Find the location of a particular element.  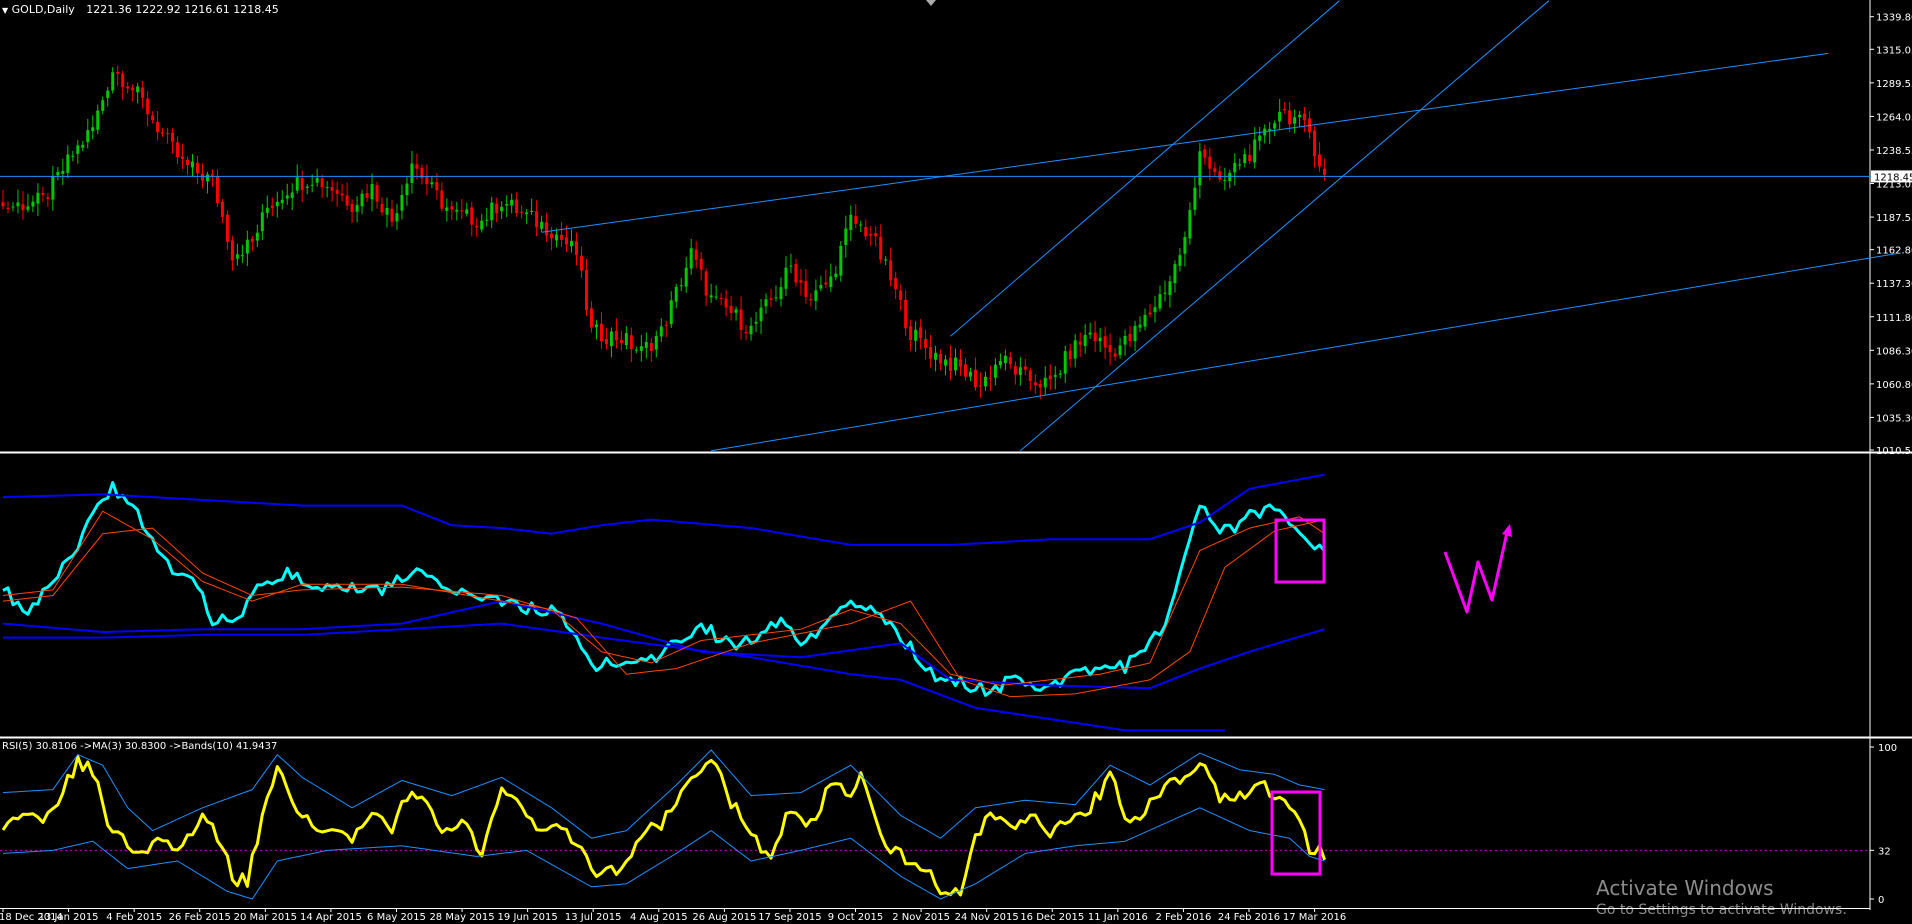

time-tick-label: 14 Apr 2015 is located at coordinates (331, 917).